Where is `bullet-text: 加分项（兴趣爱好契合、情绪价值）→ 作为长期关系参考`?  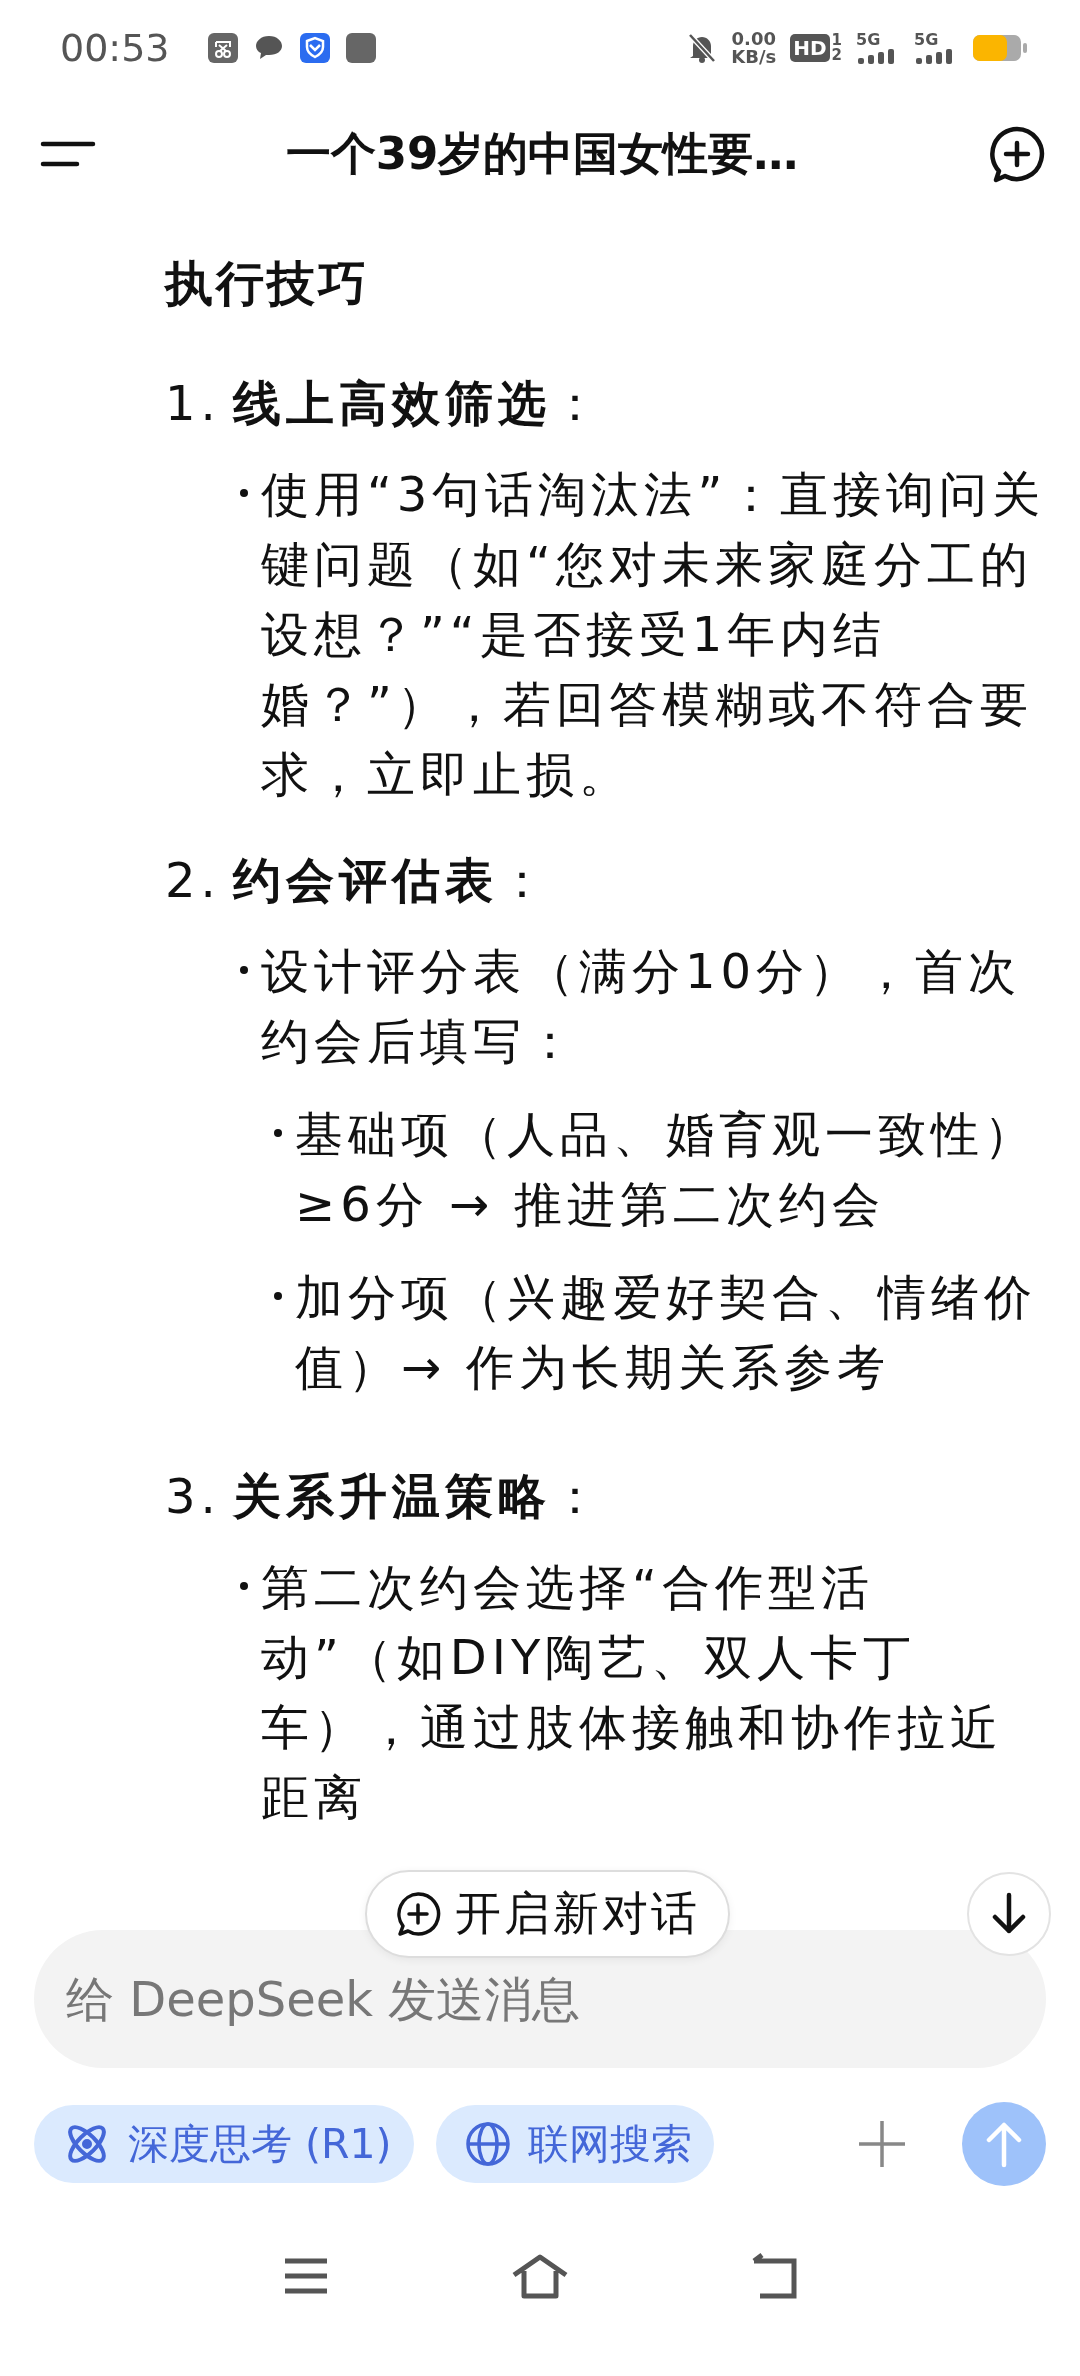 bullet-text: 加分项（兴趣爱好契合、情绪价值）→ 作为长期关系参考 is located at coordinates (666, 1332).